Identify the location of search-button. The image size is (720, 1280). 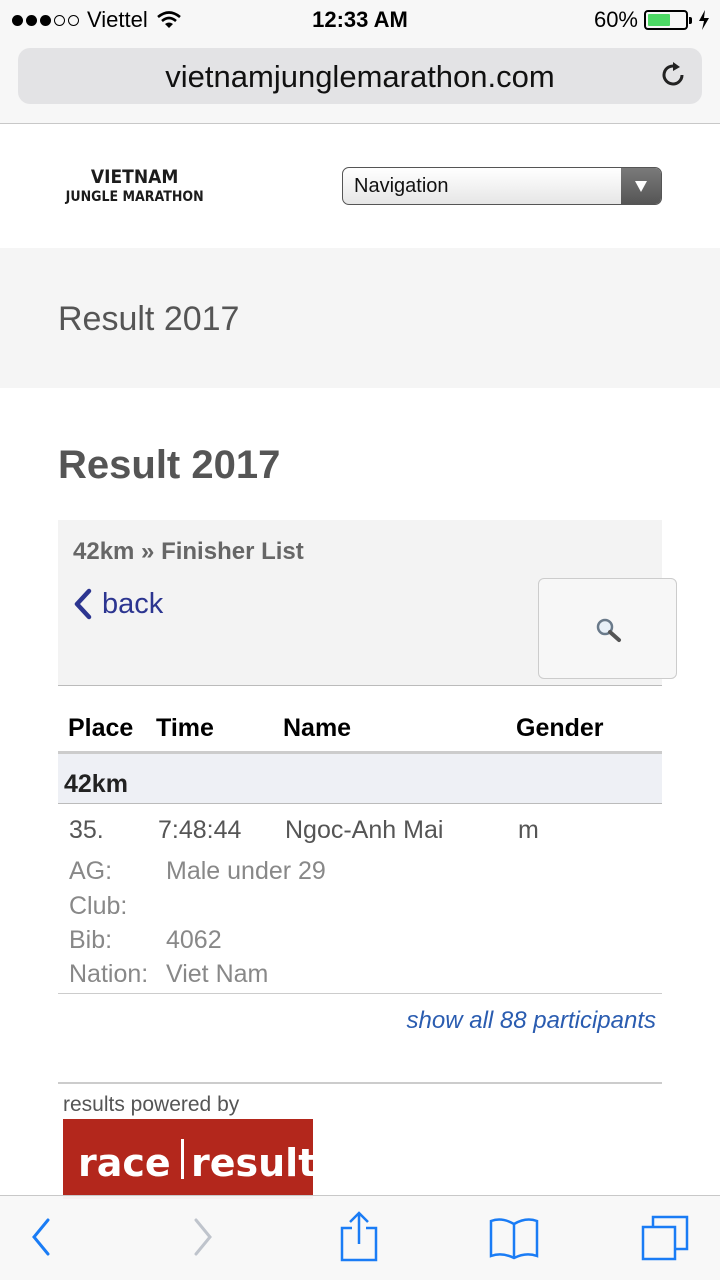
(607, 628).